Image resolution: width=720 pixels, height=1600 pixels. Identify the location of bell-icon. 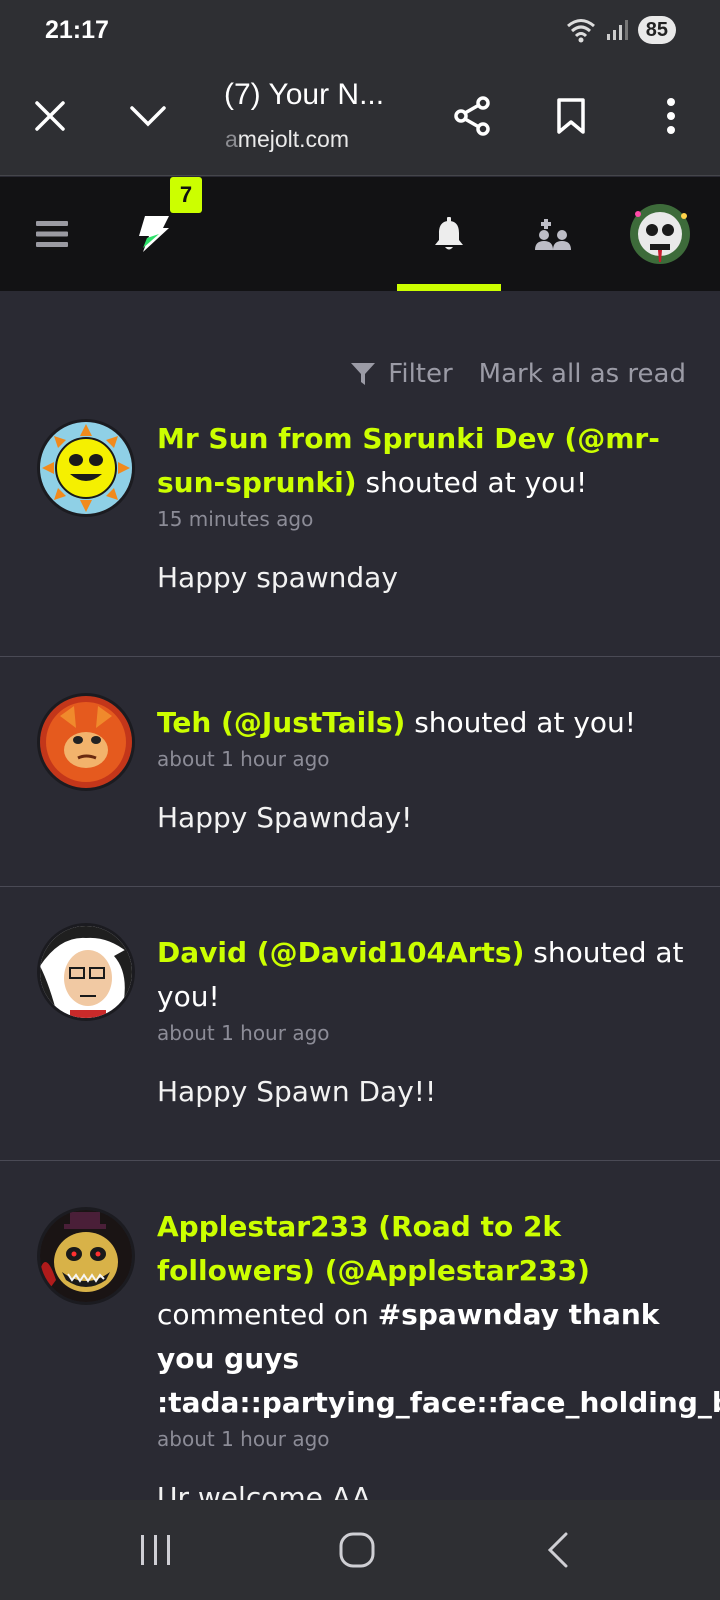
(449, 233).